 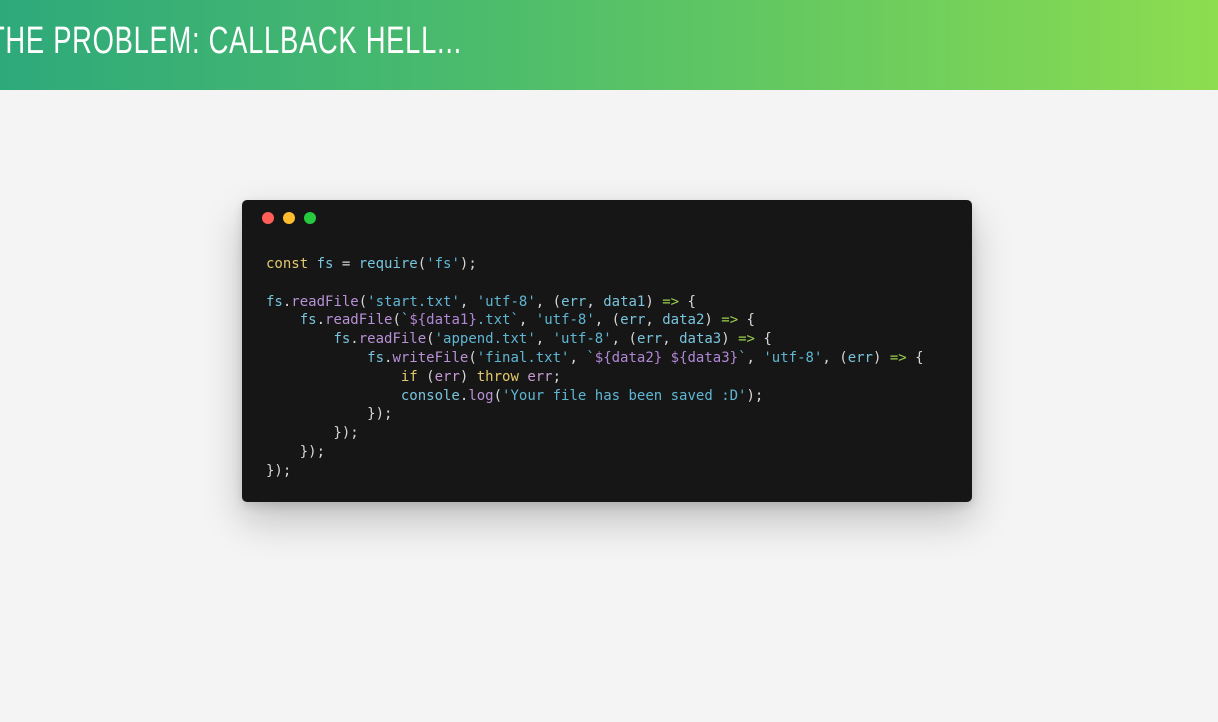 I want to click on code-token: .txt`, so click(x=497, y=320).